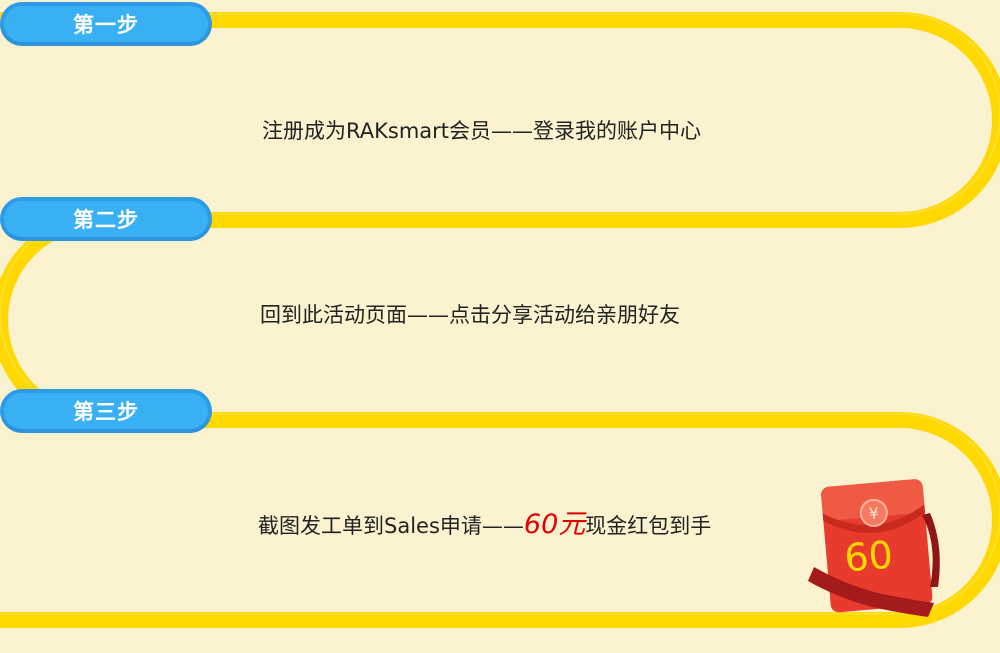 Image resolution: width=1000 pixels, height=653 pixels. Describe the element at coordinates (648, 526) in the screenshot. I see `step-3-text-after: 现金红包到手` at that location.